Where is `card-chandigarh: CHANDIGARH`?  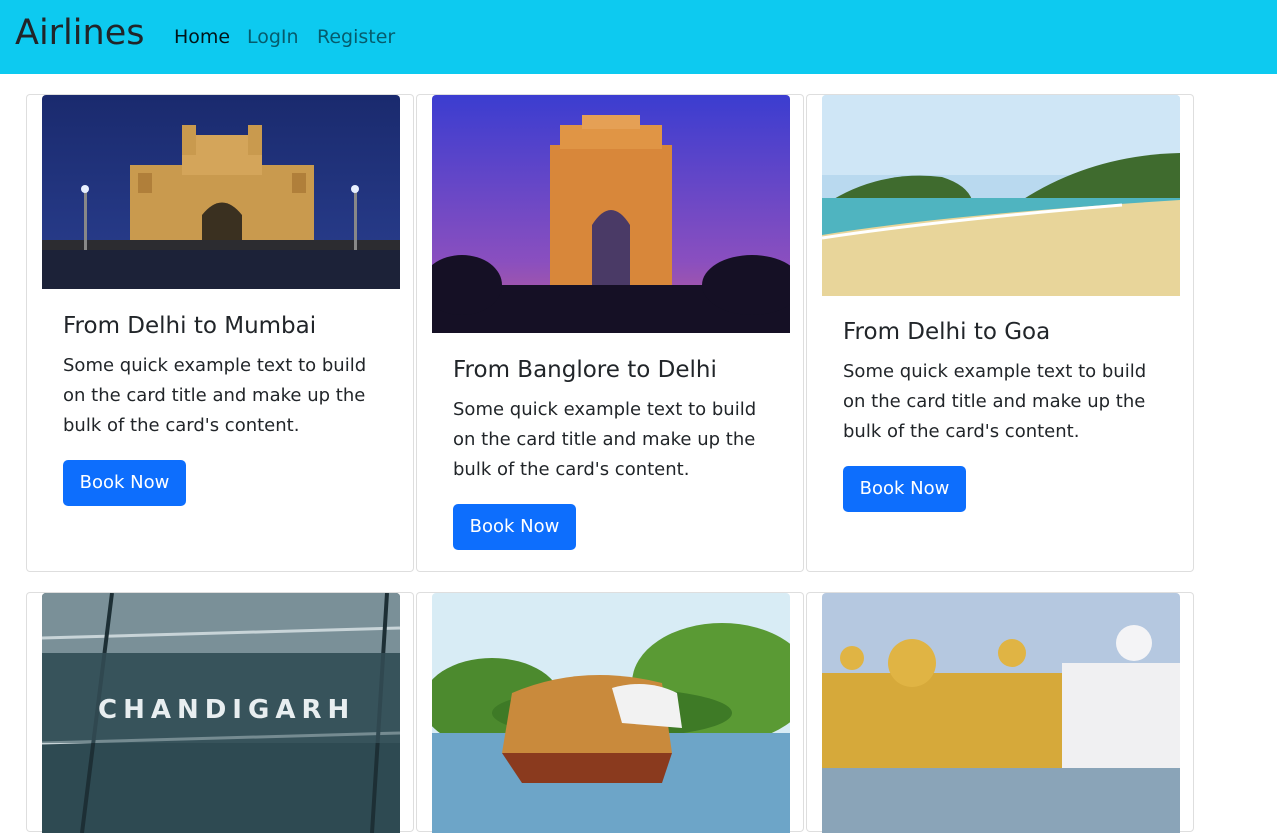
card-chandigarh: CHANDIGARH is located at coordinates (220, 712).